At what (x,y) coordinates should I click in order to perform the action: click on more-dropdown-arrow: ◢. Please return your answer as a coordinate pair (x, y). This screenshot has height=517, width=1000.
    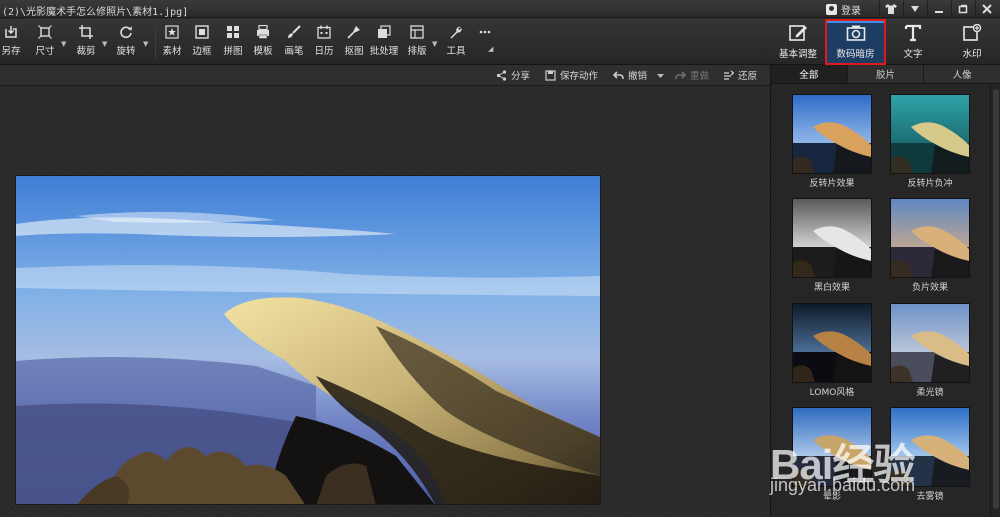
    Looking at the image, I should click on (490, 49).